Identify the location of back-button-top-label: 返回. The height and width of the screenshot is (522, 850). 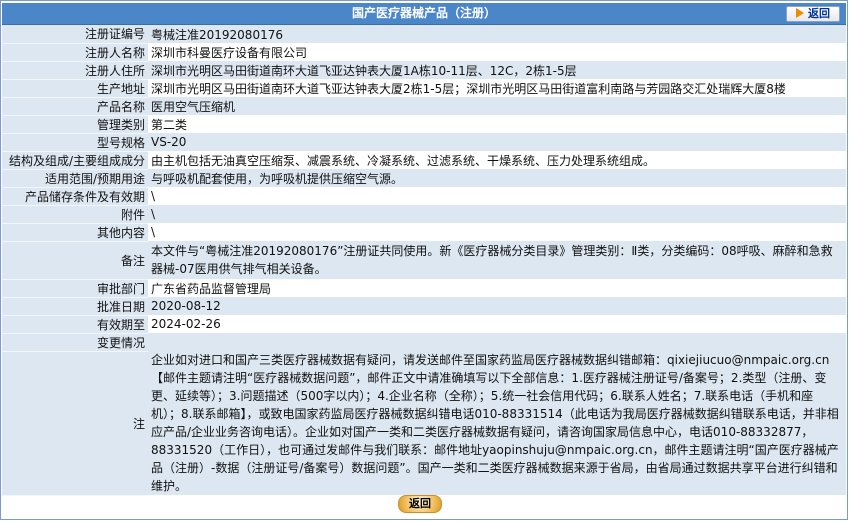
(819, 13).